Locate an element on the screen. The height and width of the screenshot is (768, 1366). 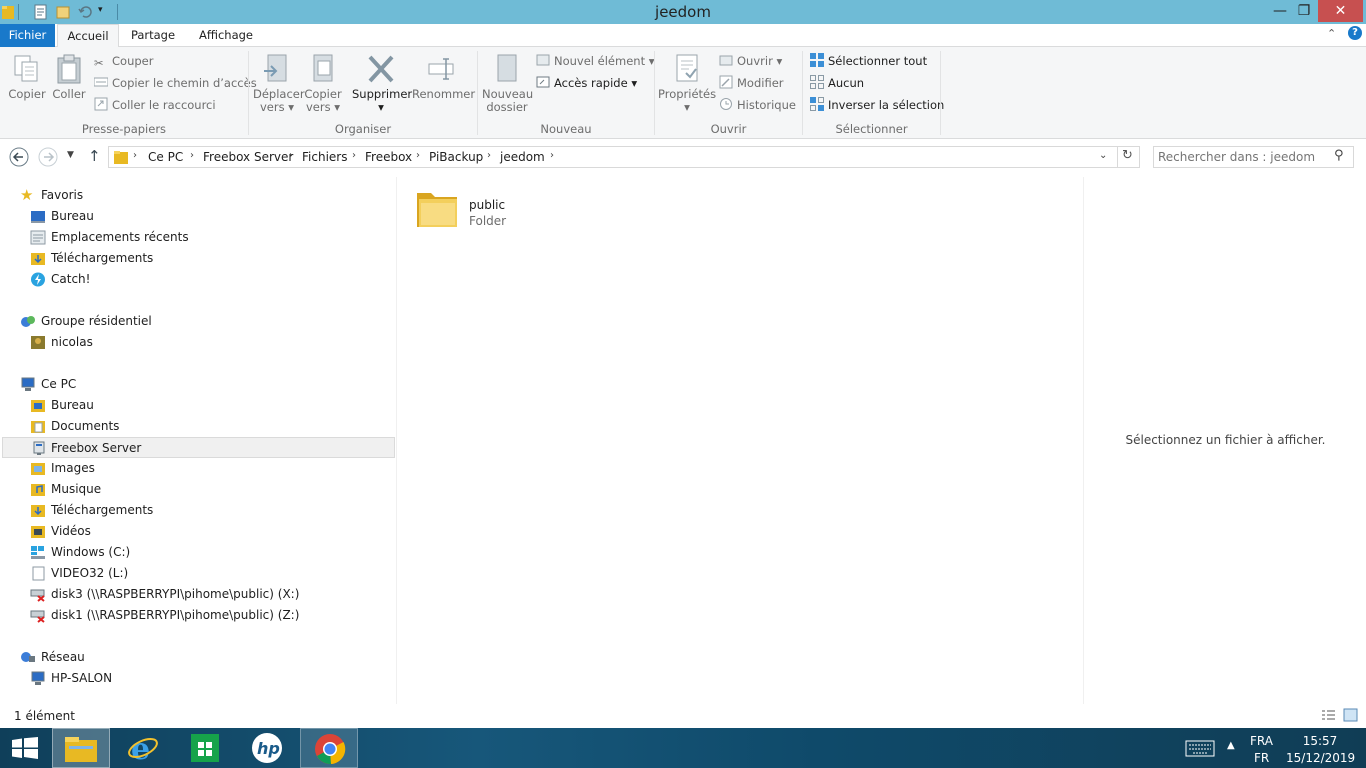
coller-label: Coller is located at coordinates (69, 94).